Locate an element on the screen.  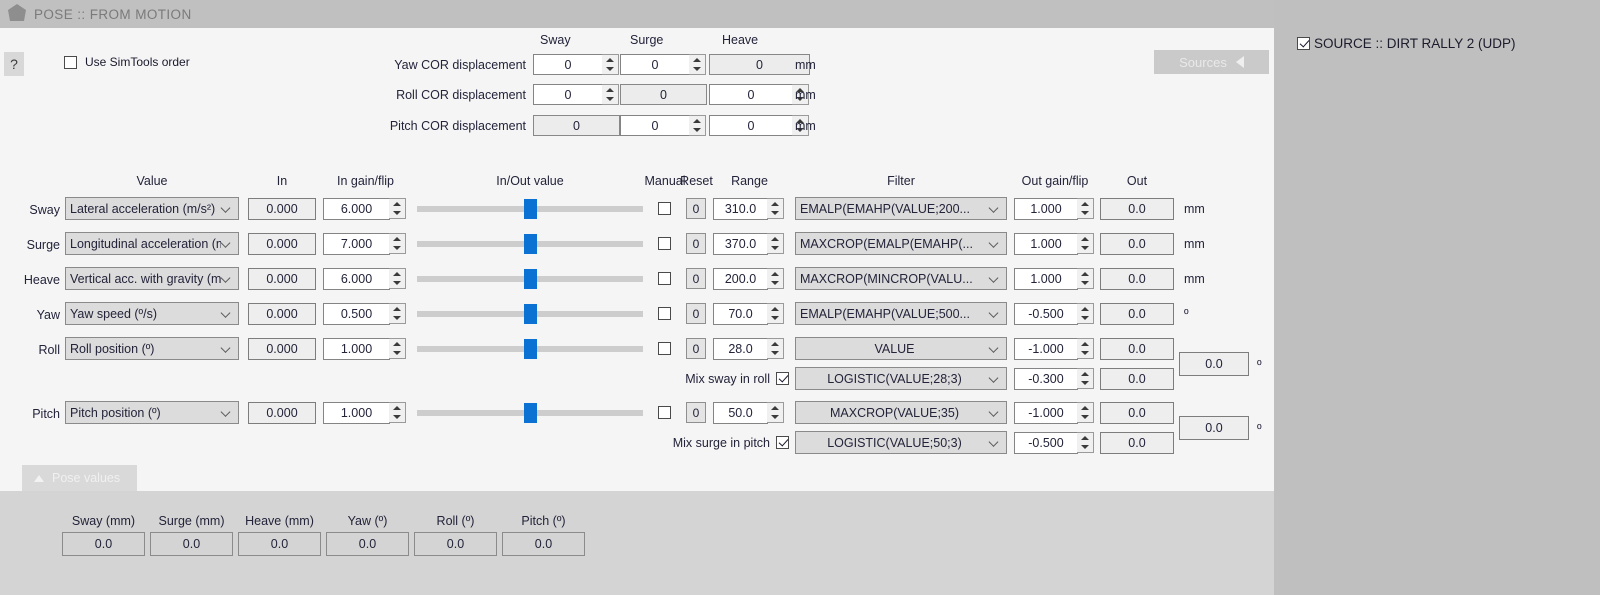
simtools-order-checkbox is located at coordinates (70, 62).